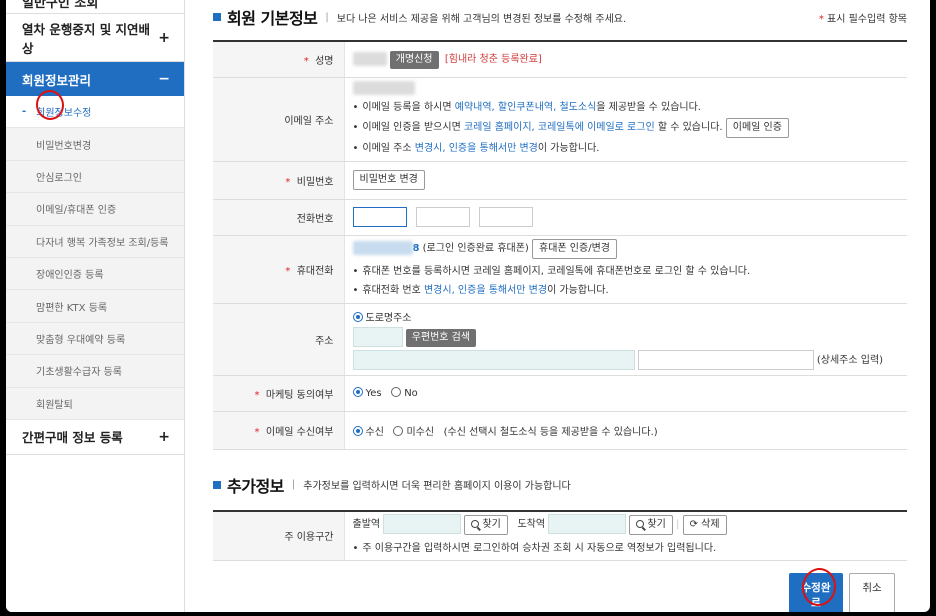 This screenshot has height=616, width=936. Describe the element at coordinates (279, 119) in the screenshot. I see `email-label: 이메일 주소` at that location.